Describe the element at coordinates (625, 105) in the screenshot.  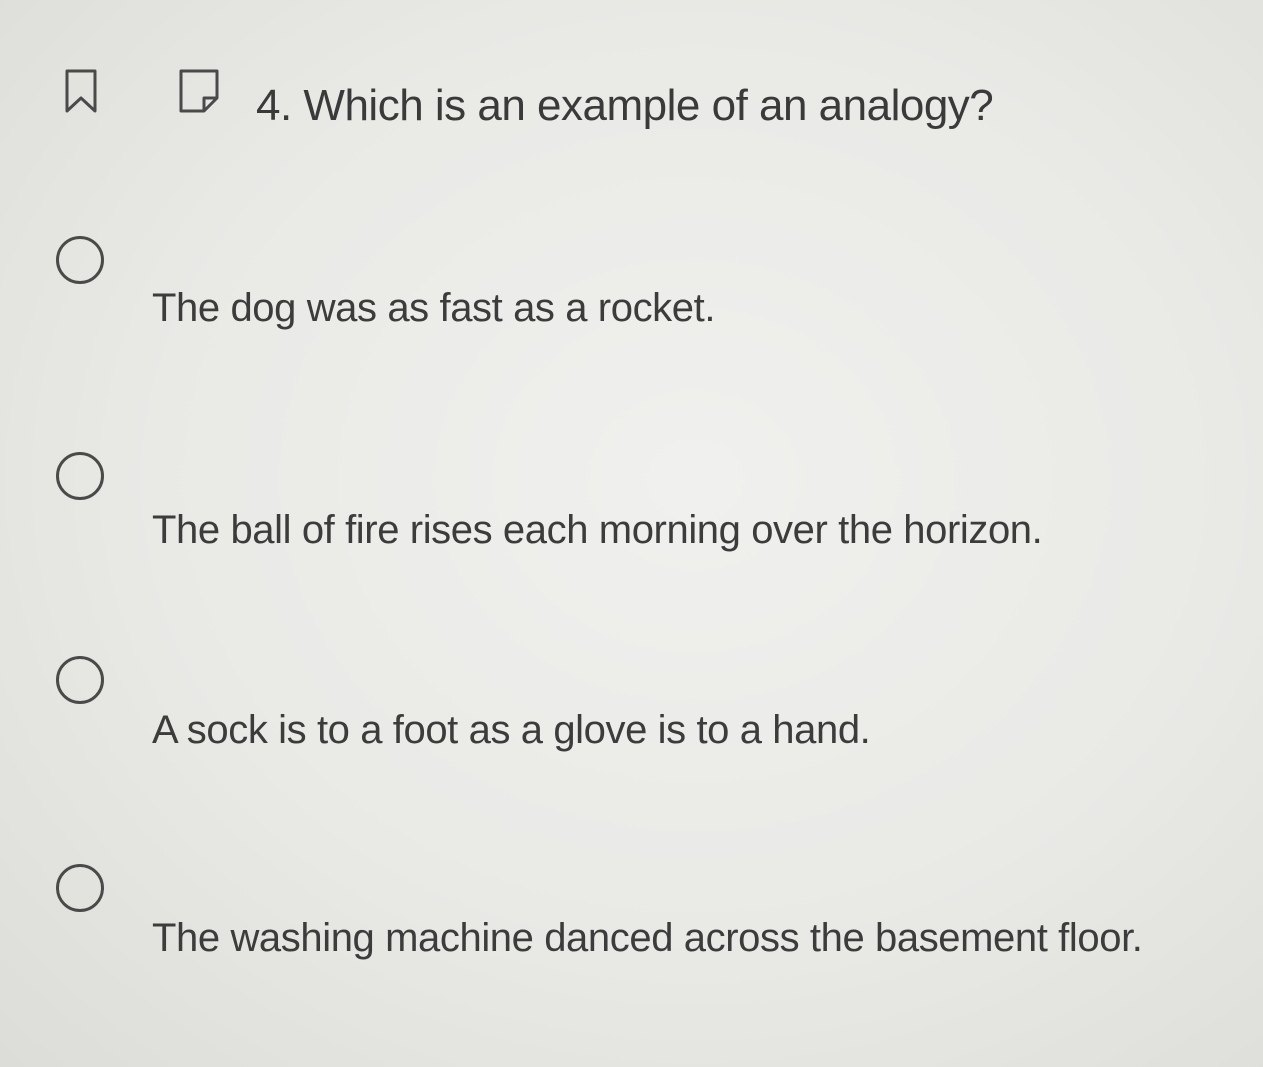
I see `question-text: 4. Which is an example of an analogy?` at that location.